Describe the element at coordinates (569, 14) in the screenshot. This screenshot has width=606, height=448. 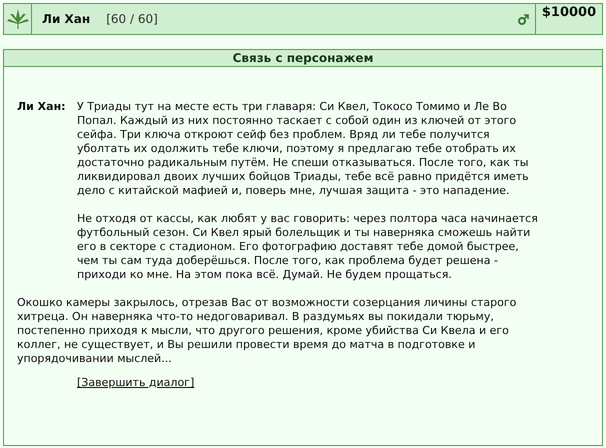
I see `money-amount: $10000` at that location.